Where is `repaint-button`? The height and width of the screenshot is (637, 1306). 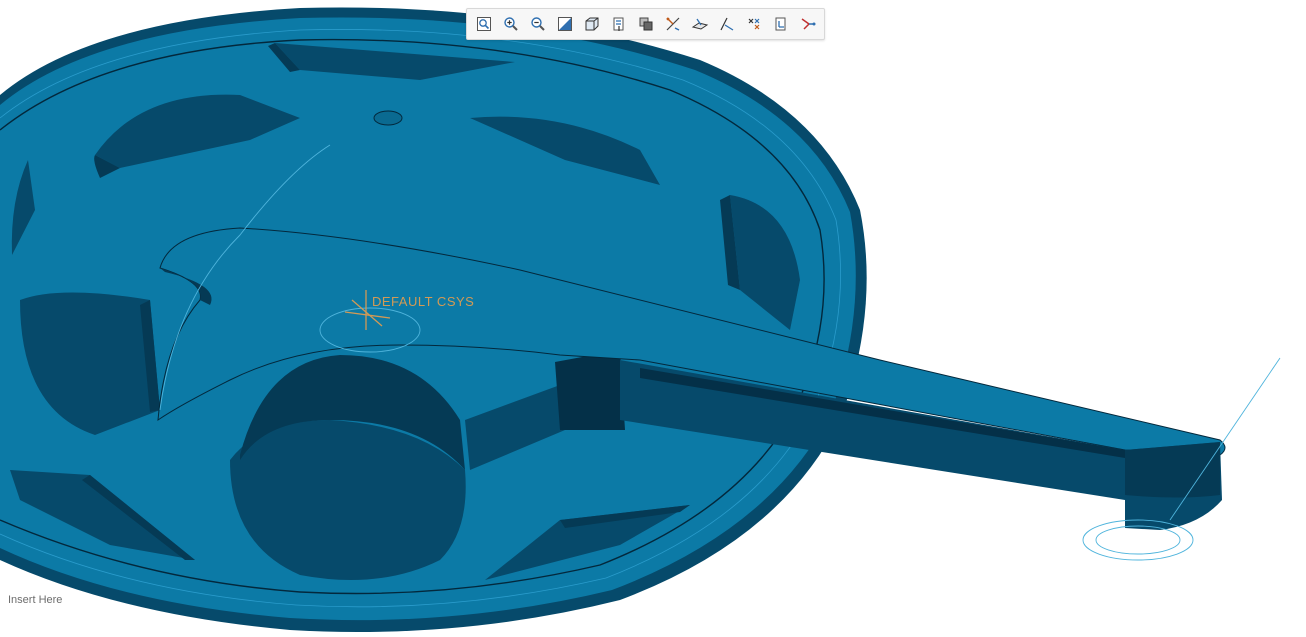 repaint-button is located at coordinates (564, 24).